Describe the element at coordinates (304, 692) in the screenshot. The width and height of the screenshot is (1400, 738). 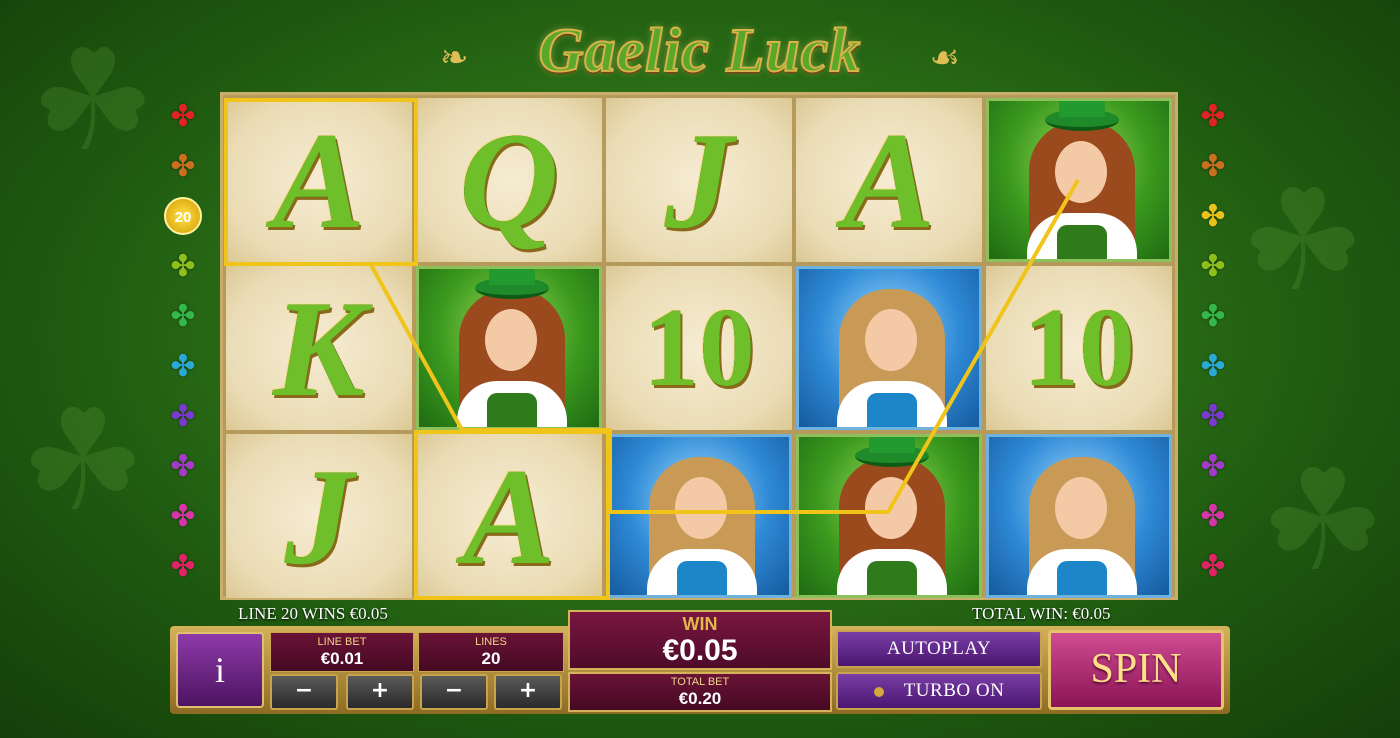
I see `line-bet-minus-button: −` at that location.